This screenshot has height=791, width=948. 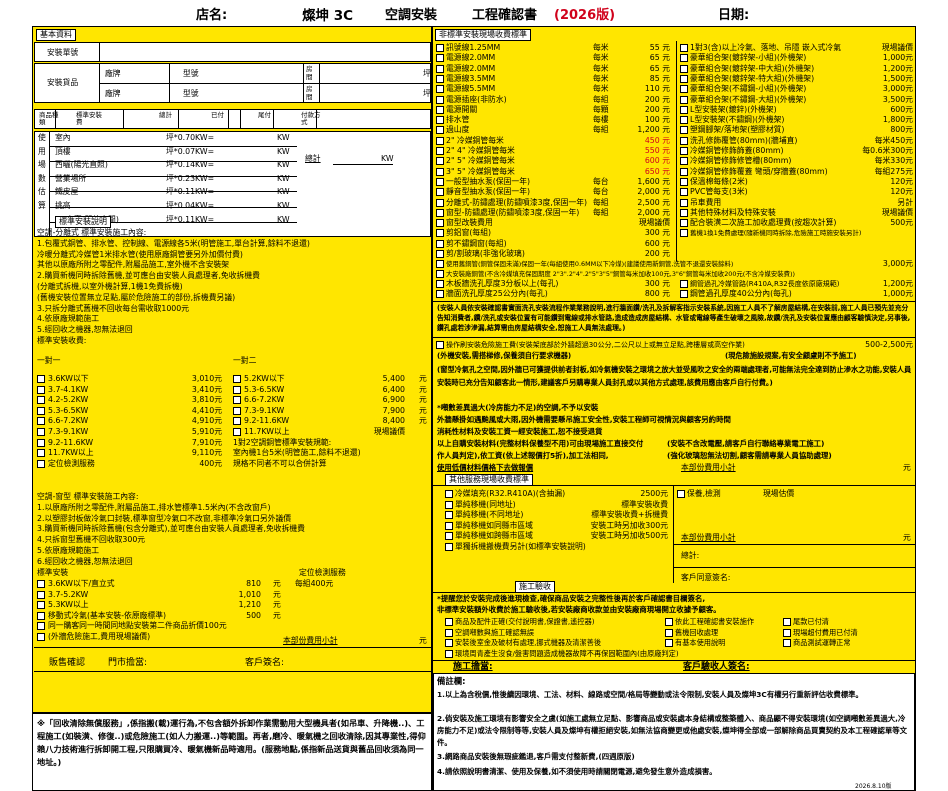 I want to click on window-name-1: 3.7-5.2KW, so click(x=68, y=594).